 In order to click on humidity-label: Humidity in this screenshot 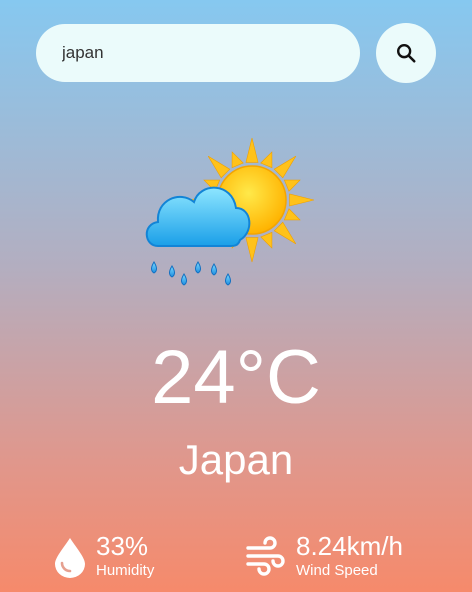, I will do `click(125, 570)`.